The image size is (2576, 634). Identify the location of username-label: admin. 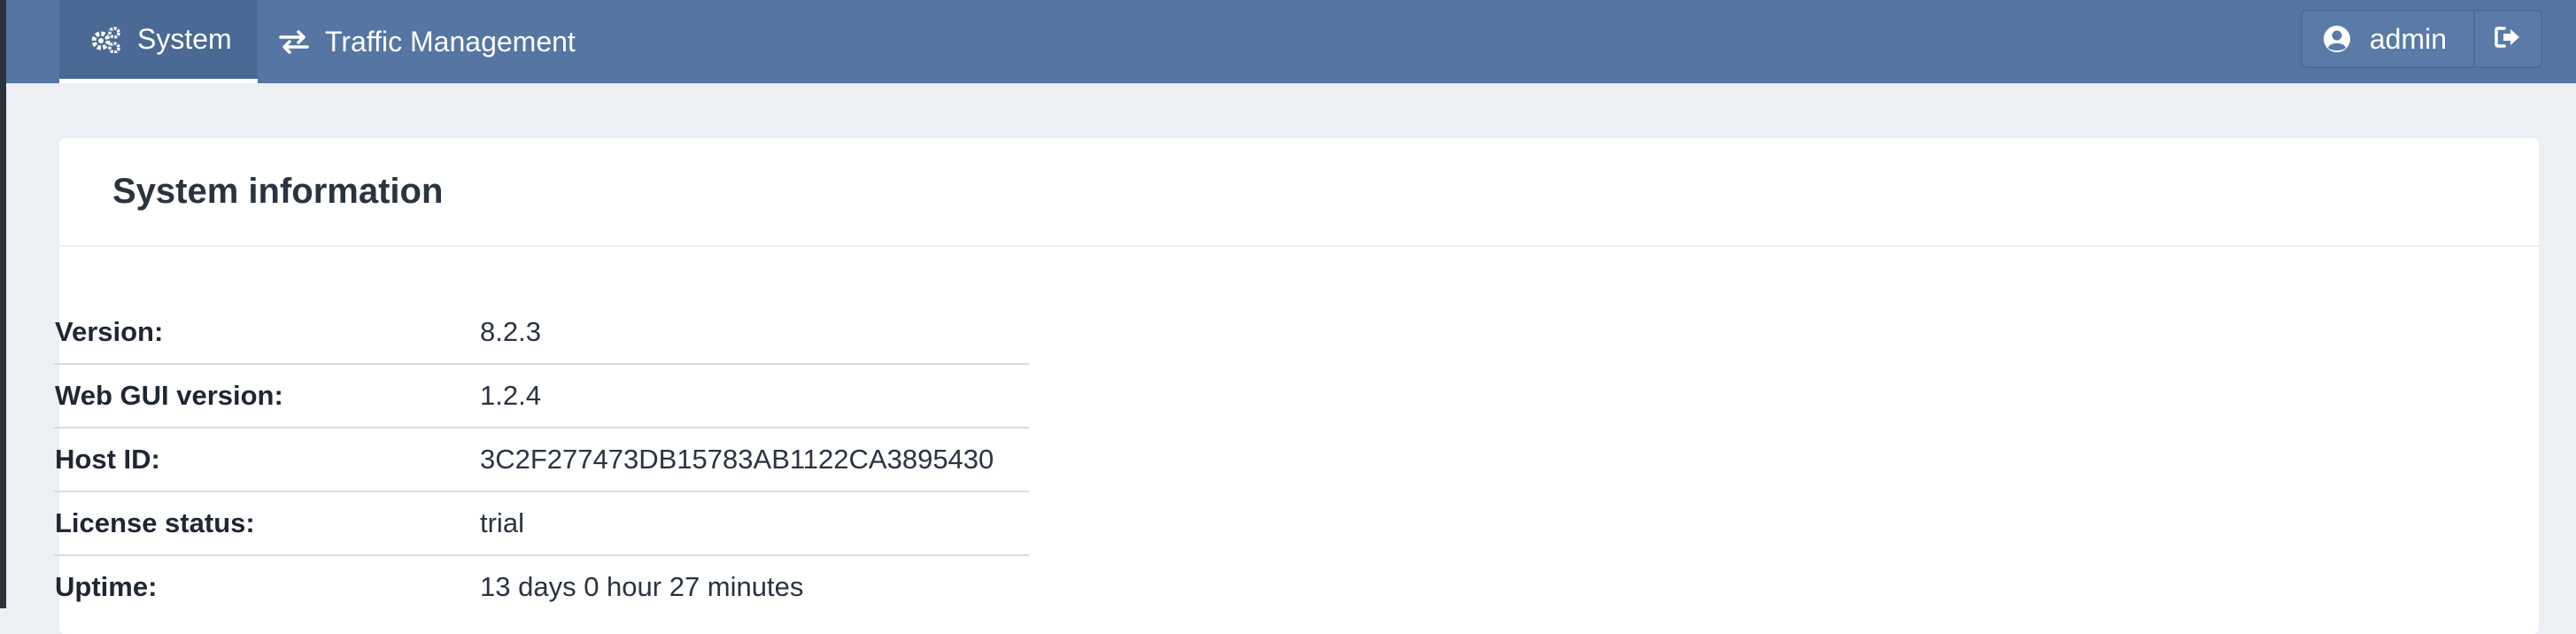
(2408, 38).